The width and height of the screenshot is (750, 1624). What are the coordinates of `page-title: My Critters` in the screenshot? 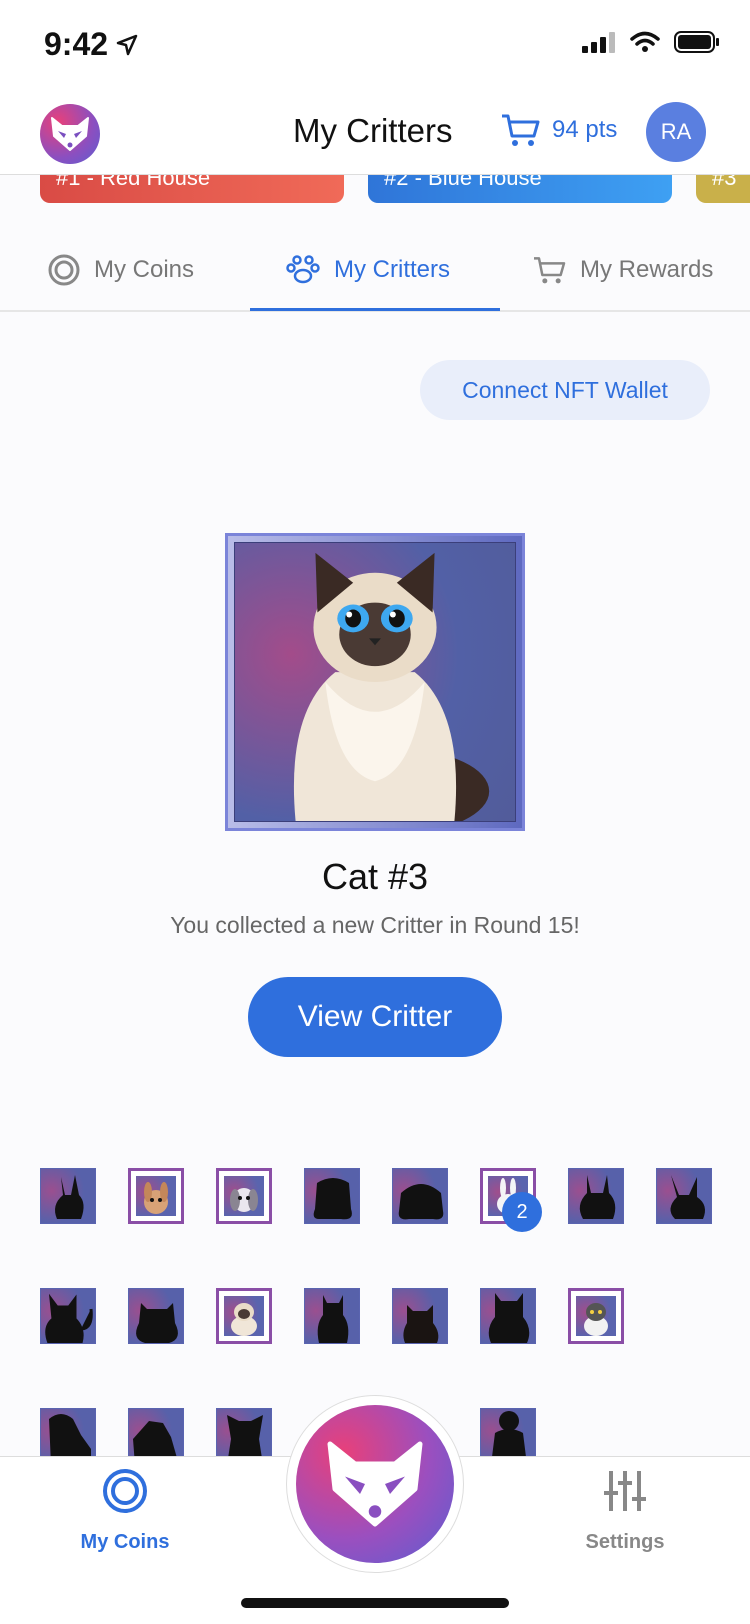 It's located at (373, 130).